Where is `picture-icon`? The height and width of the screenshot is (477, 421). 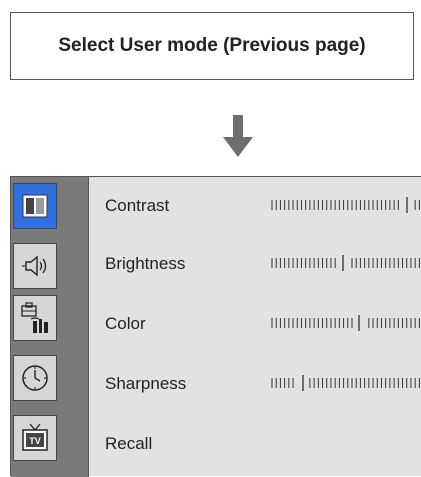
picture-icon is located at coordinates (35, 206).